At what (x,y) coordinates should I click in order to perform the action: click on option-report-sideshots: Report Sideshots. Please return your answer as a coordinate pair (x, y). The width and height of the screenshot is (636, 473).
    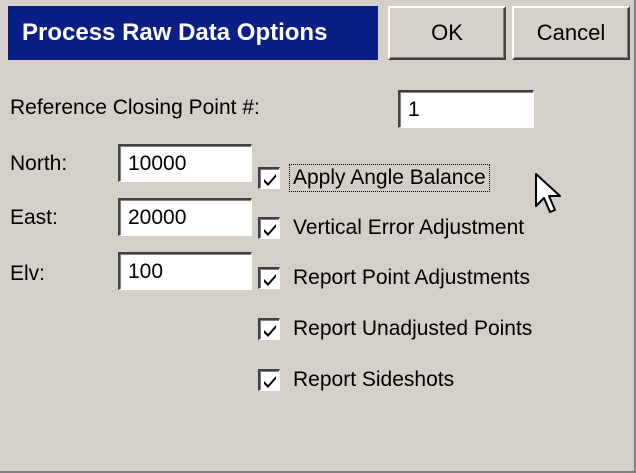
    Looking at the image, I should click on (357, 380).